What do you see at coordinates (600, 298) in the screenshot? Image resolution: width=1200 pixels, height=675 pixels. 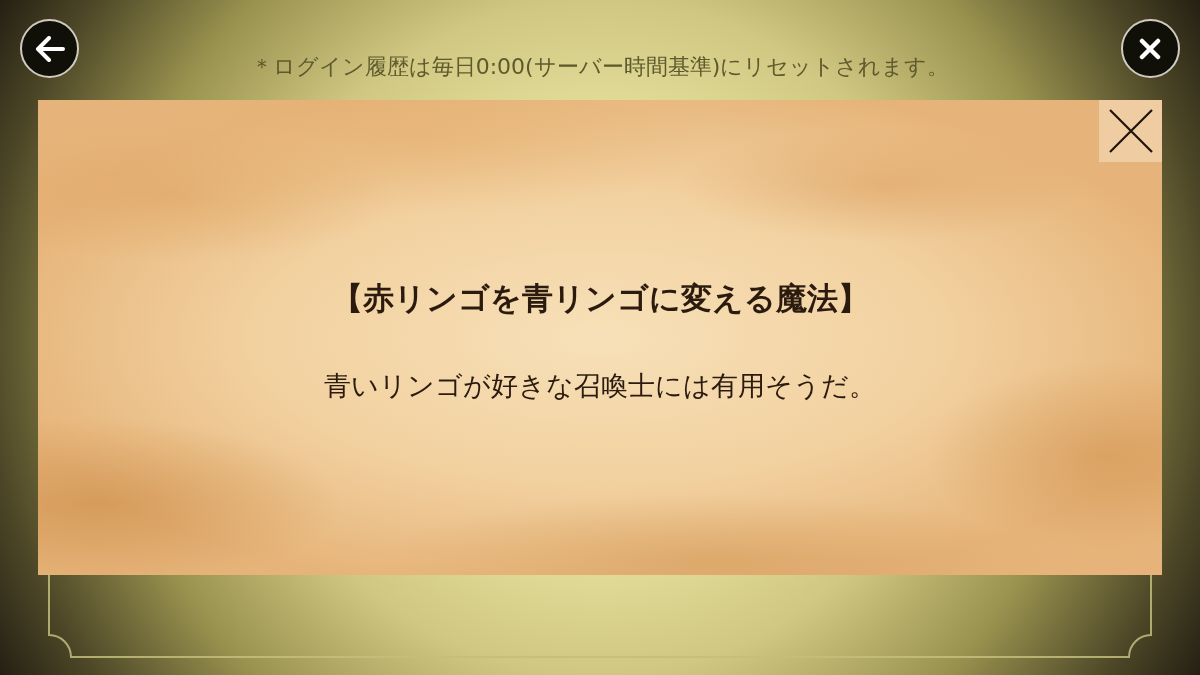 I see `dialog-title: 【赤リンゴを青リンゴに変える魔法】` at bounding box center [600, 298].